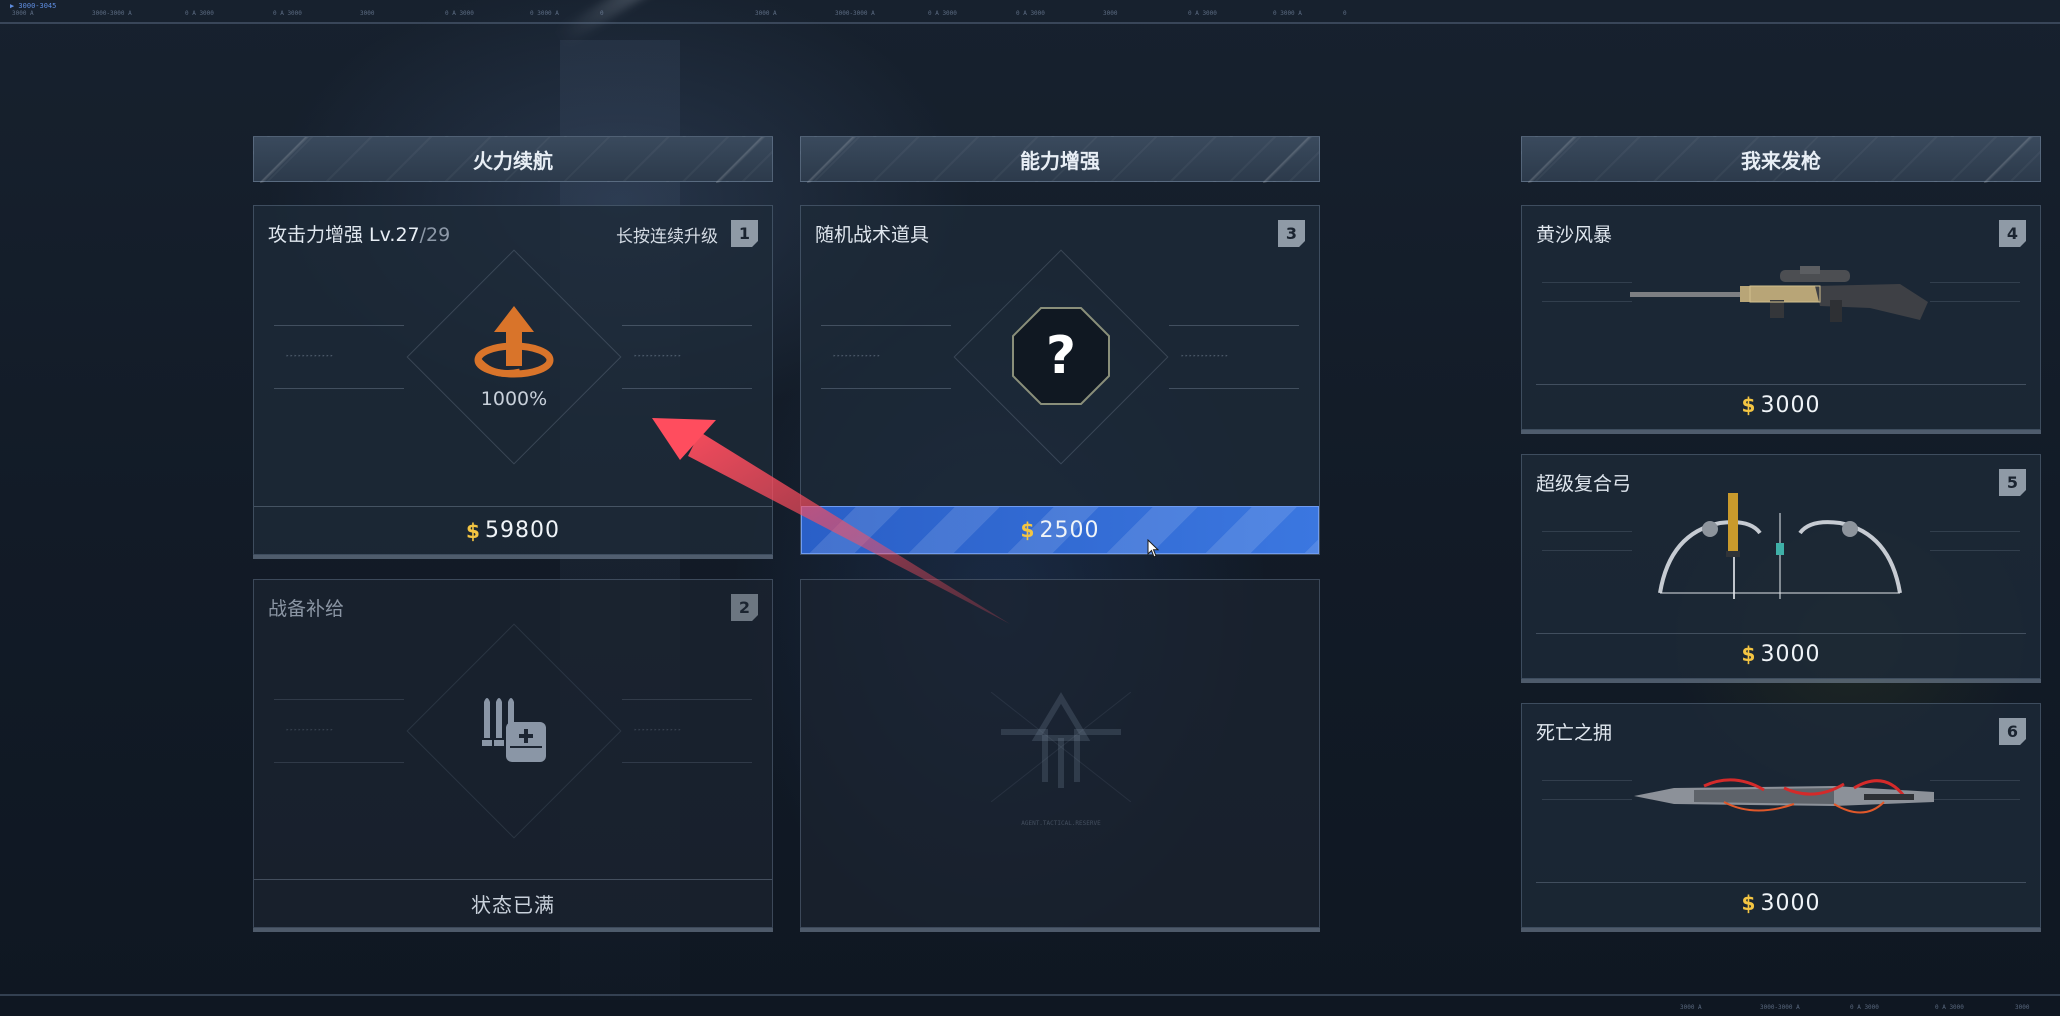 This screenshot has width=2060, height=1016. What do you see at coordinates (394, 235) in the screenshot?
I see `attack-level: Lv.27` at bounding box center [394, 235].